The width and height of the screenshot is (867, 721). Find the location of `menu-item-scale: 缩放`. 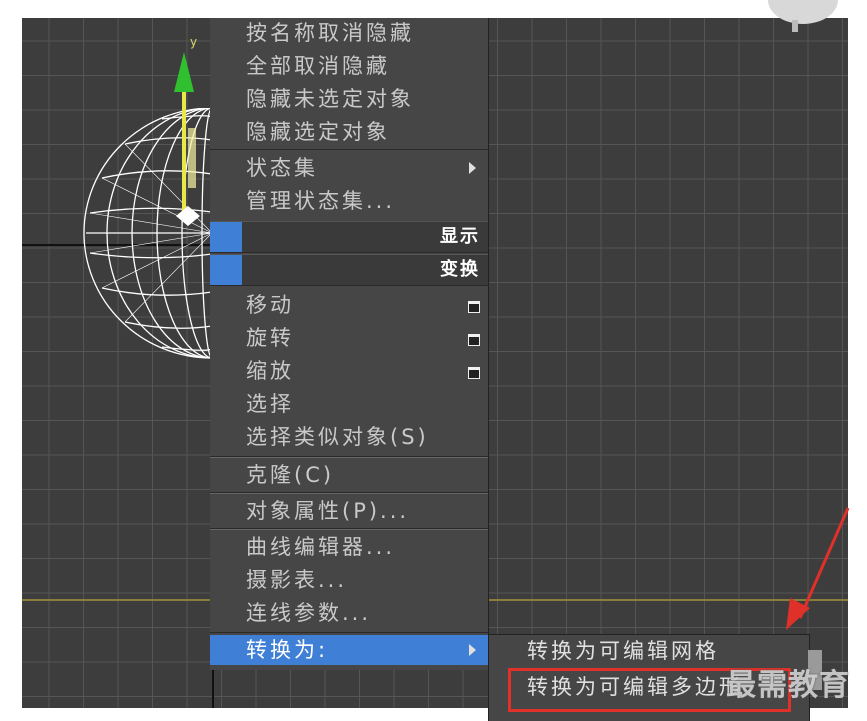

menu-item-scale: 缩放 is located at coordinates (349, 371).